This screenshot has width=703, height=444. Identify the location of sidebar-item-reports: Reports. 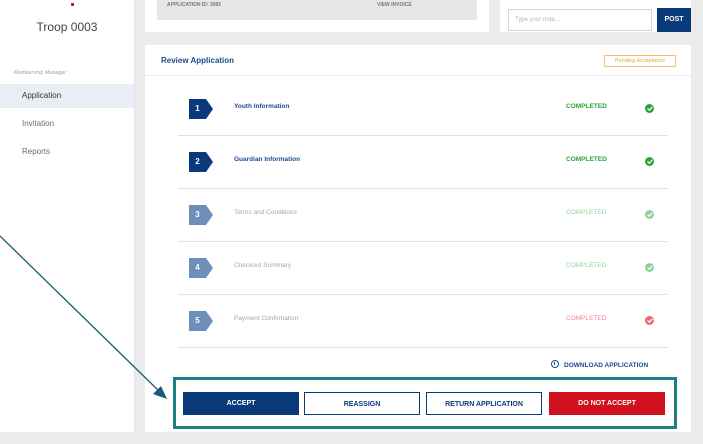
(67, 152).